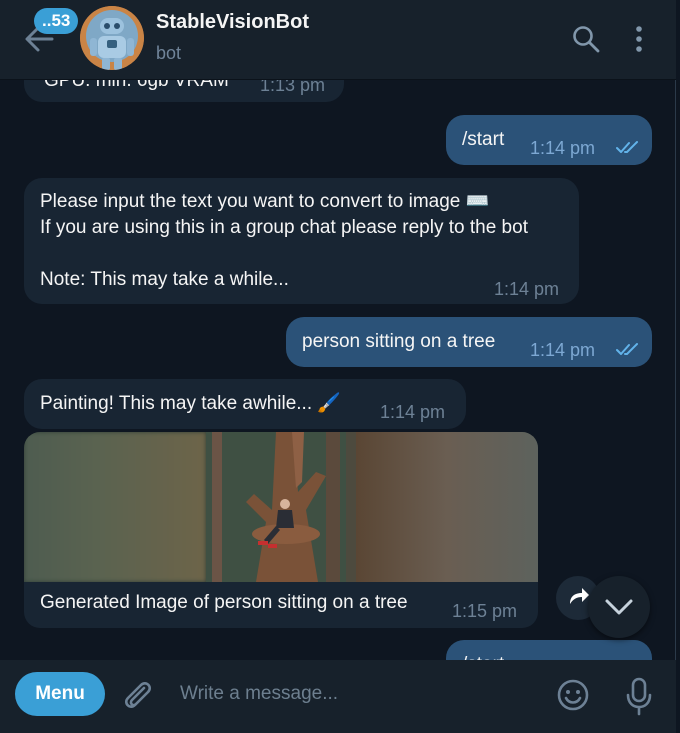 The width and height of the screenshot is (680, 733). I want to click on search-icon, so click(586, 39).